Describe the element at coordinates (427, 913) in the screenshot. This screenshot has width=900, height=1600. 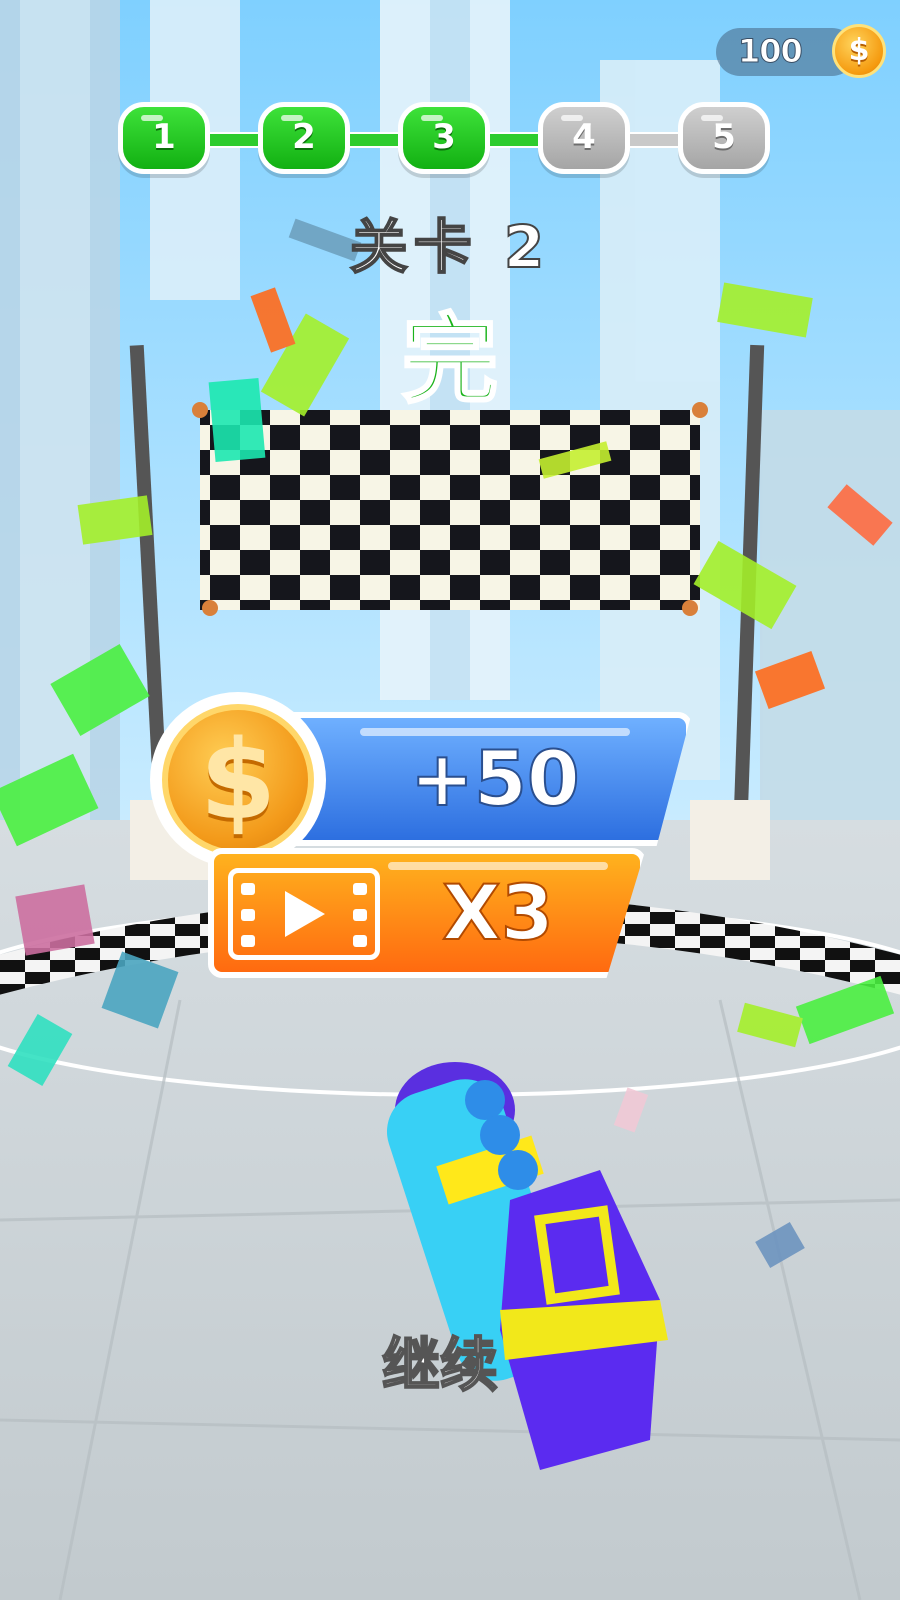
I see `watch-video-multiplier-button: X3` at that location.